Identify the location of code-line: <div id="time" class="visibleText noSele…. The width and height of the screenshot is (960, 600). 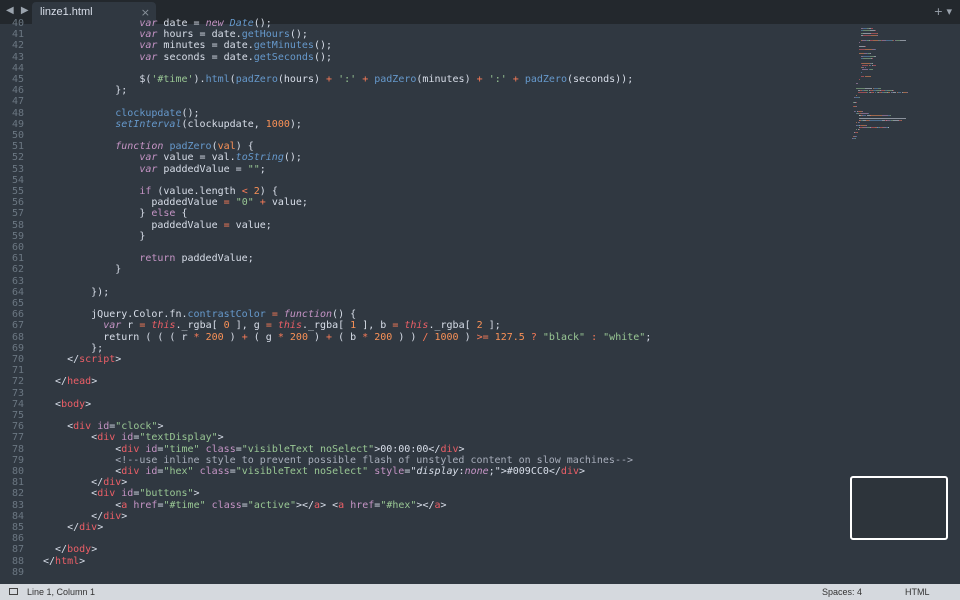
(253, 449).